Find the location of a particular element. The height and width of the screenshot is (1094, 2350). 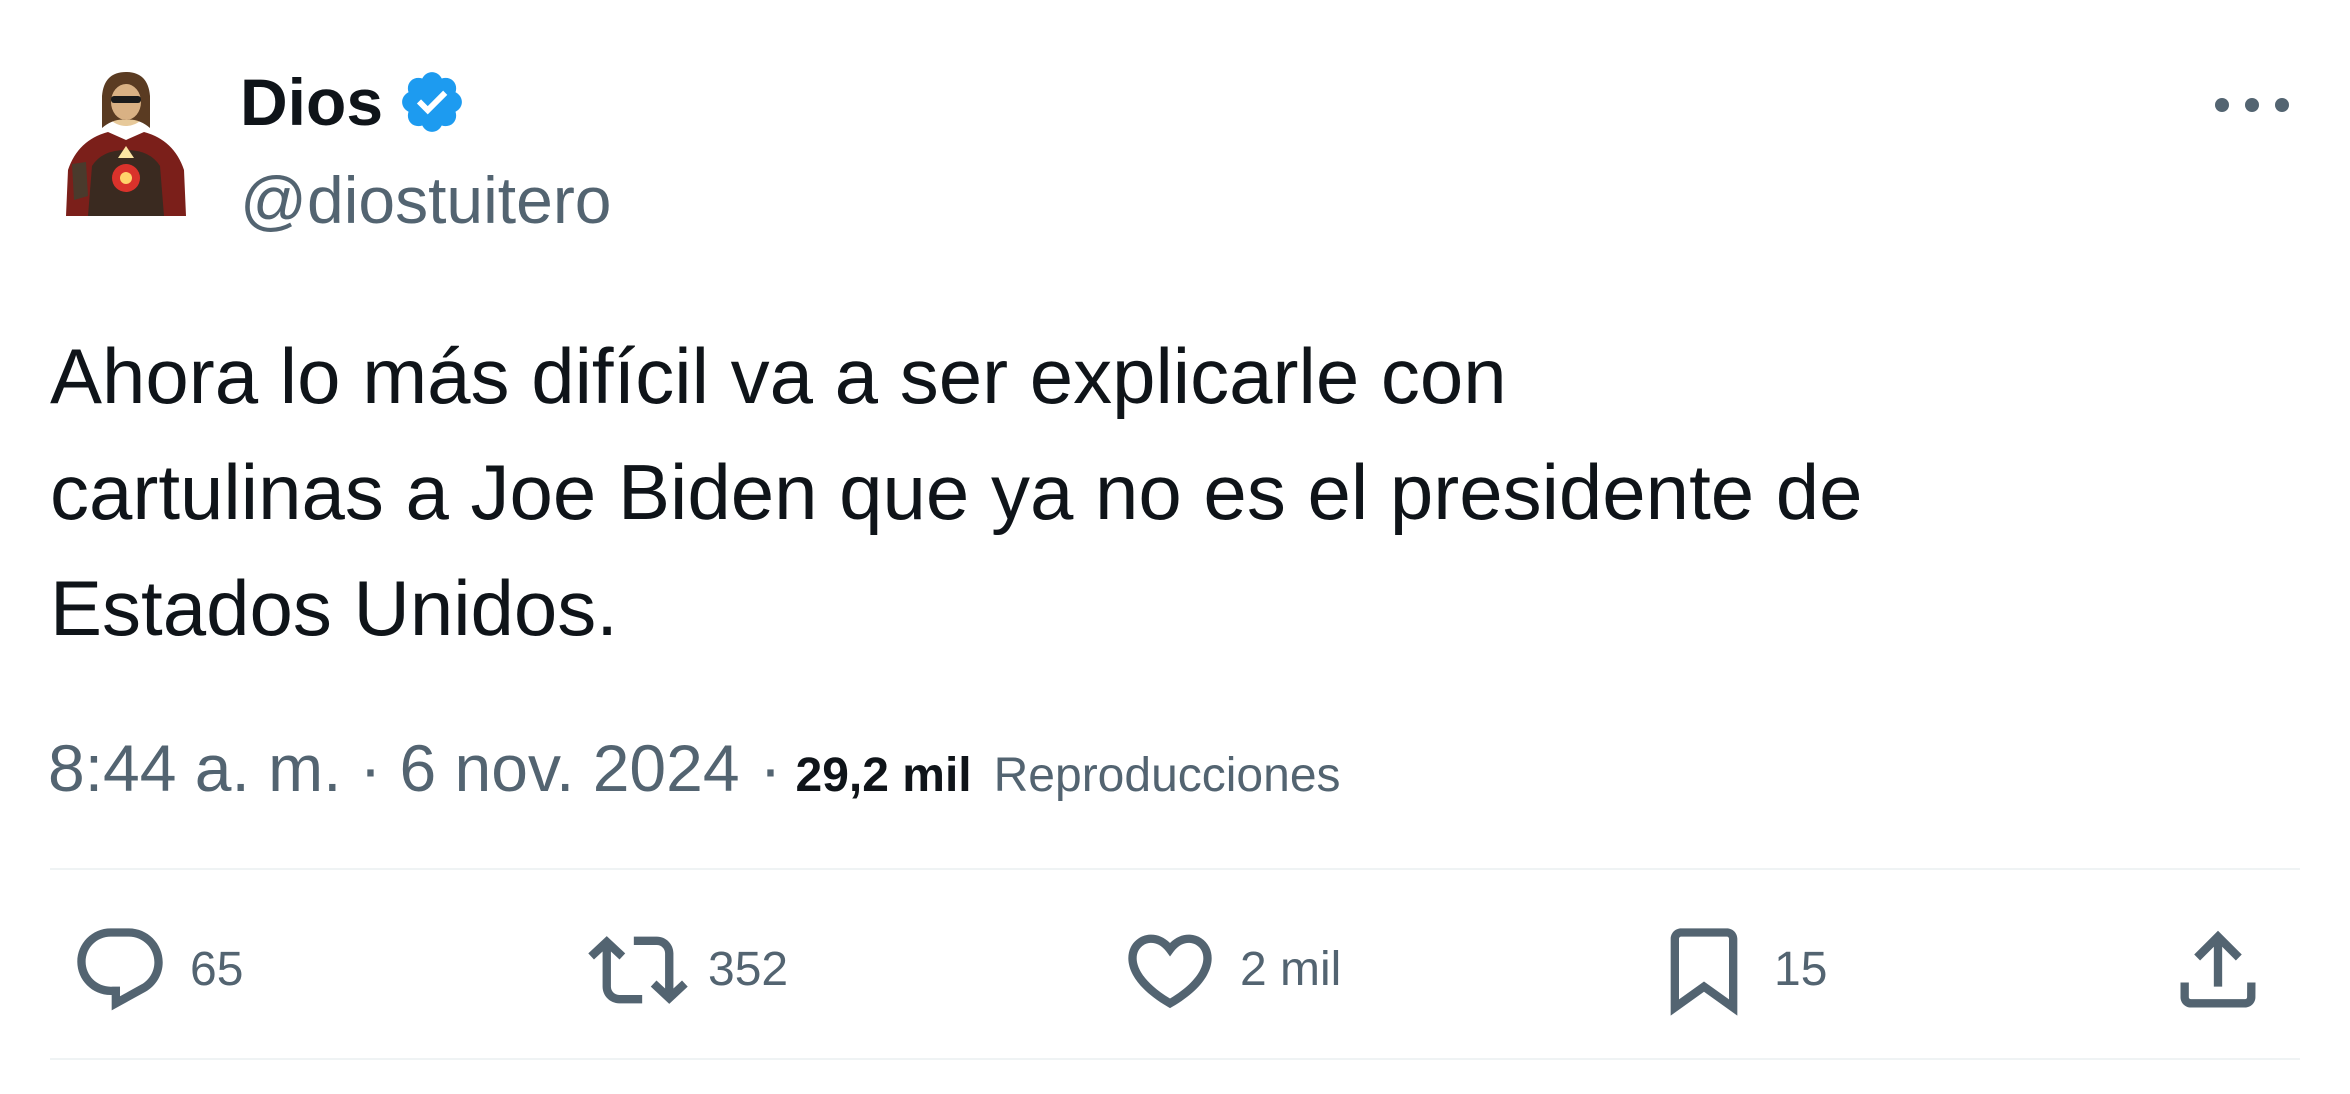

bookmark-button: 15 is located at coordinates (1740, 970).